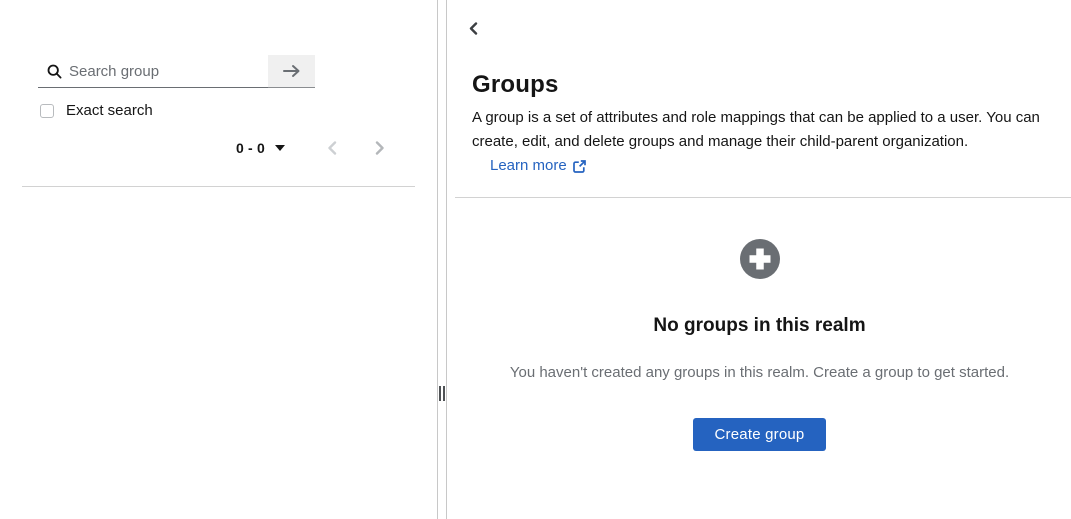 Image resolution: width=1071 pixels, height=519 pixels. I want to click on learn-more-link: Learn more, so click(538, 166).